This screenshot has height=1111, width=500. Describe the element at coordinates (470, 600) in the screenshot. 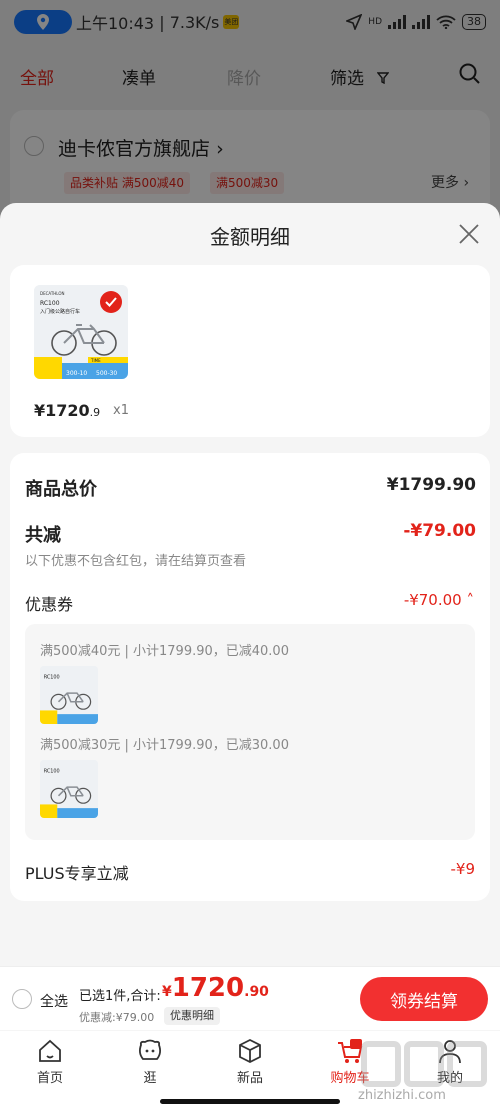

I see `chevron-up-icon: ˄` at that location.